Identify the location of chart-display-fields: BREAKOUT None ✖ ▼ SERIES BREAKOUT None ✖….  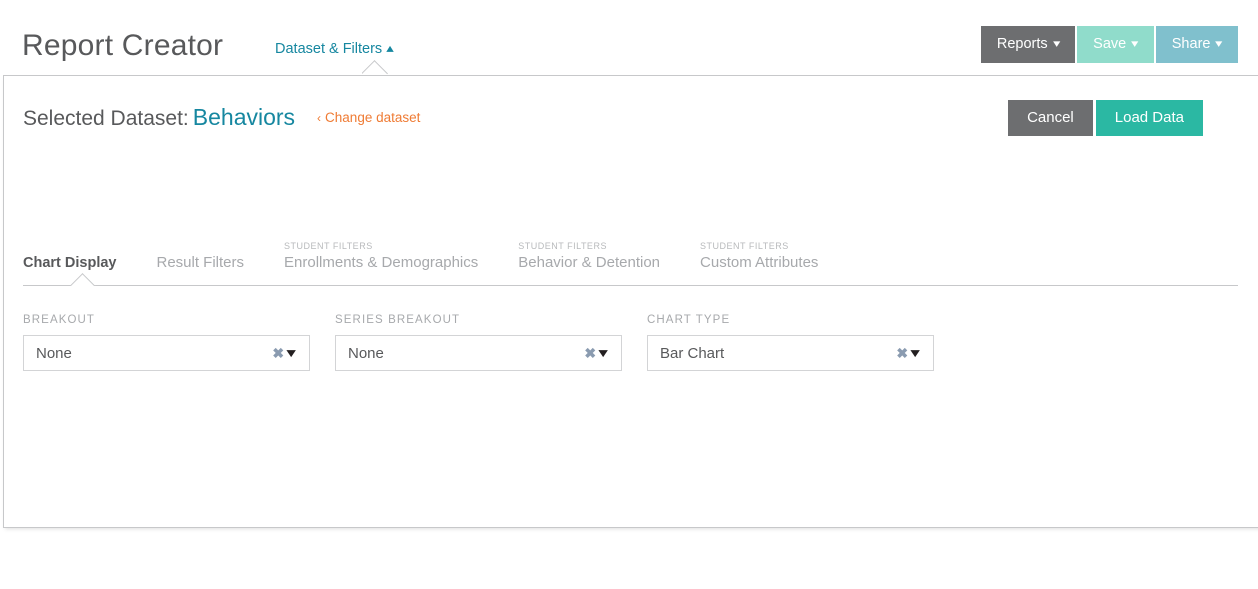
(491, 342).